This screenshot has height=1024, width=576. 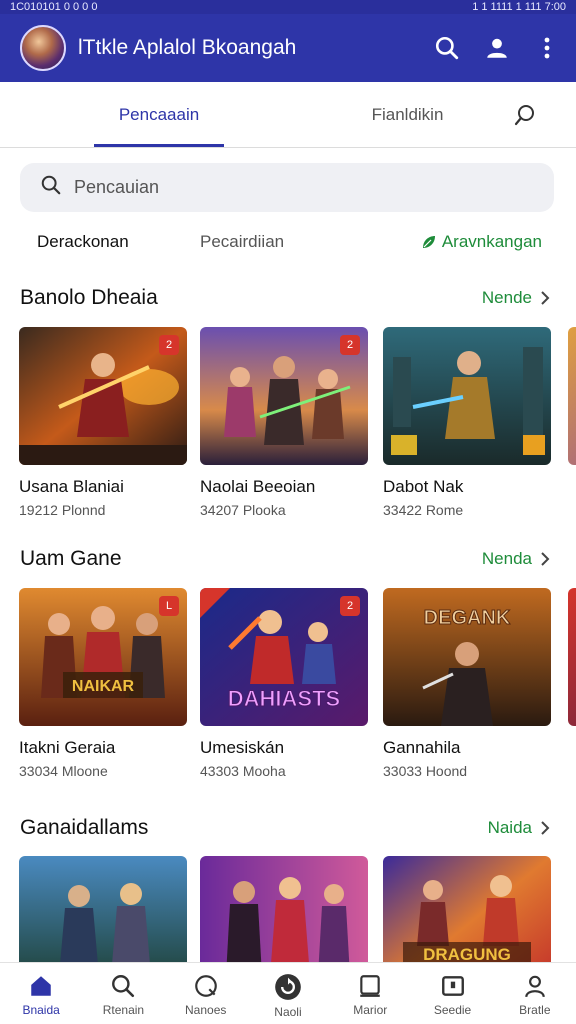 I want to click on filter-pecairdiian: Pecairdiian, so click(x=242, y=242).